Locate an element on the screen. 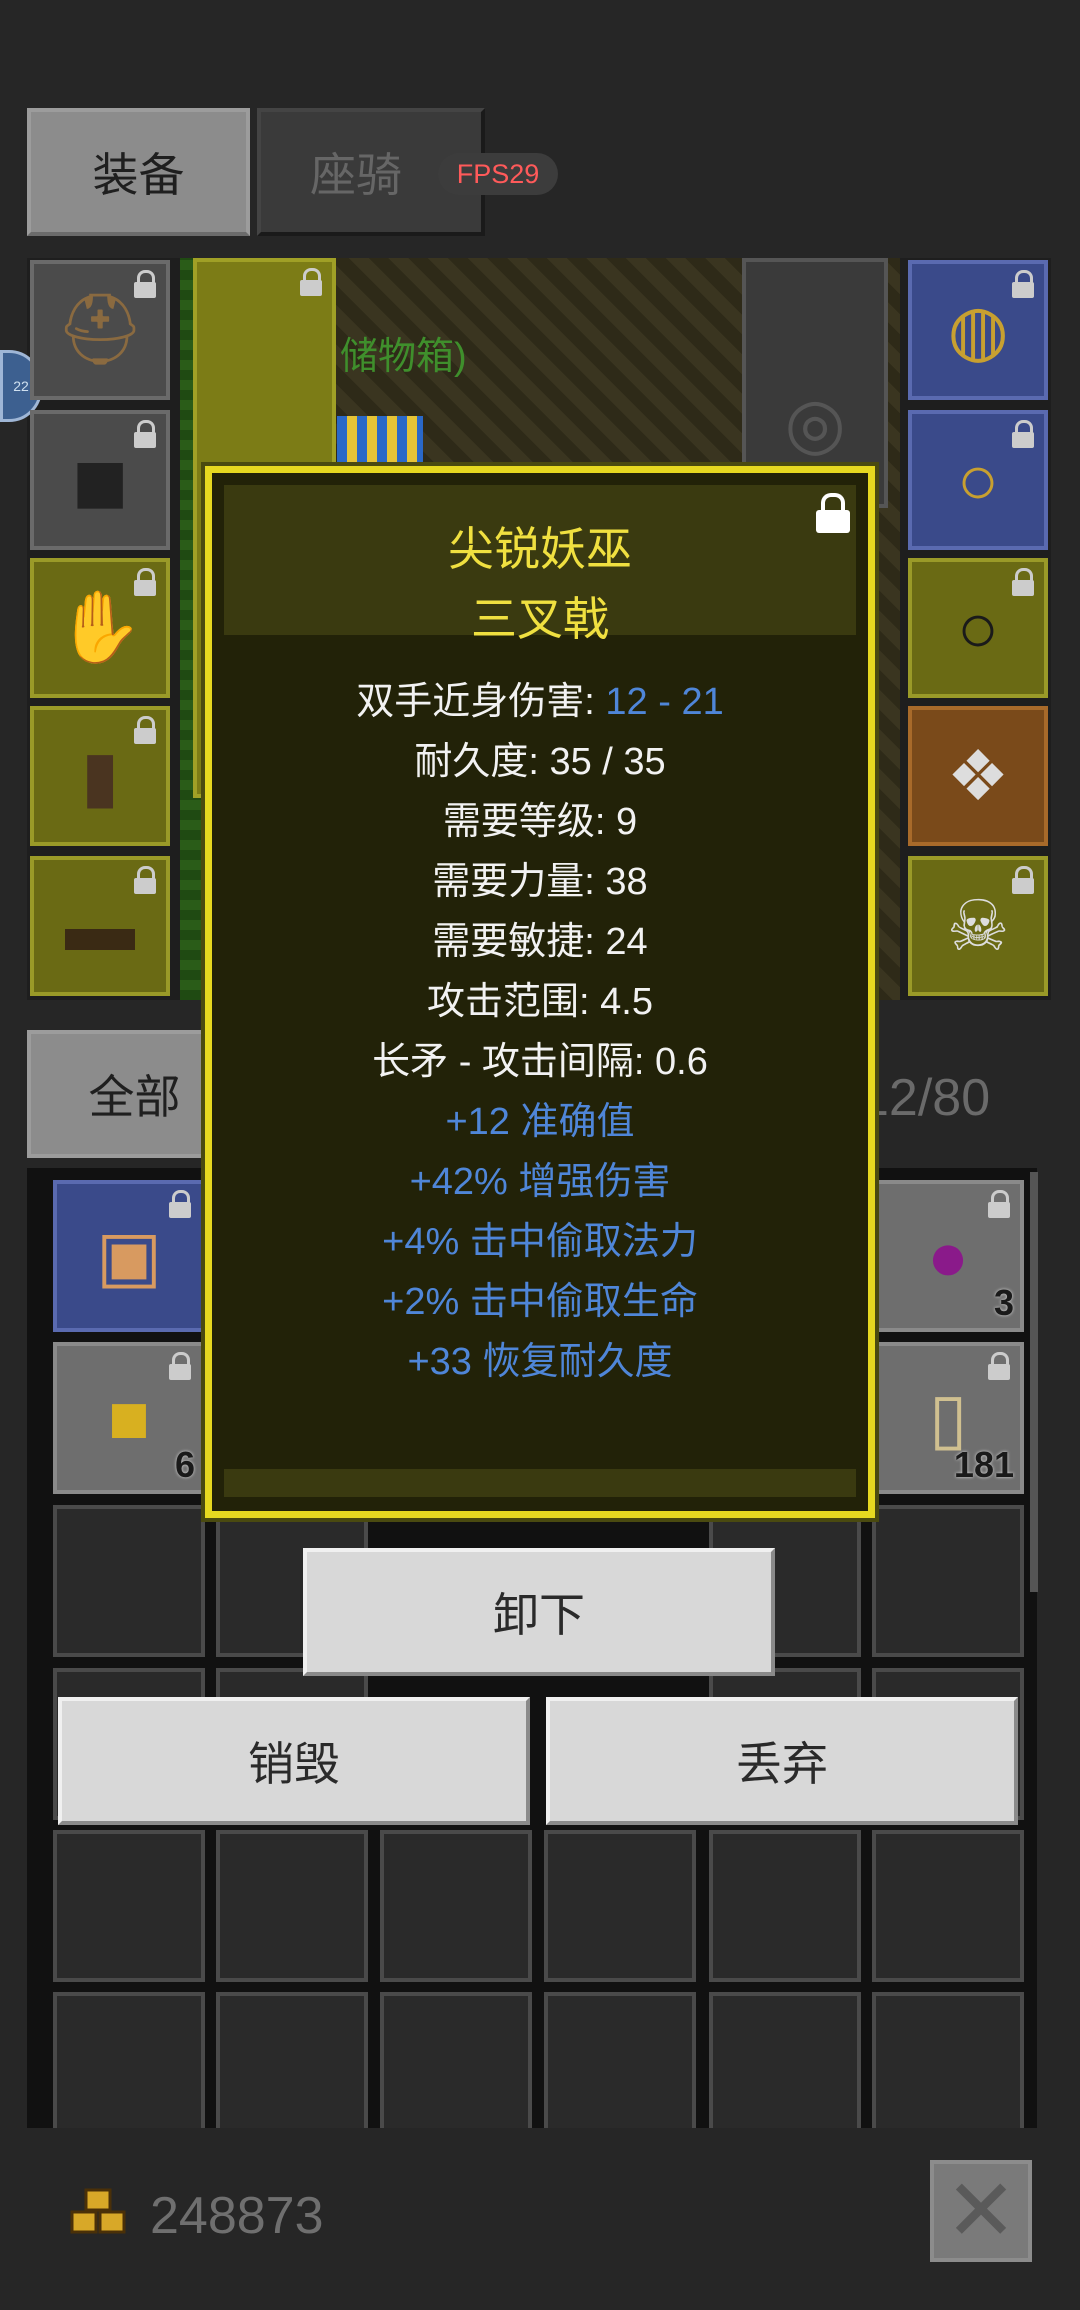 The width and height of the screenshot is (1080, 2310). affix-line: +4% 击中偷取法力 is located at coordinates (540, 1242).